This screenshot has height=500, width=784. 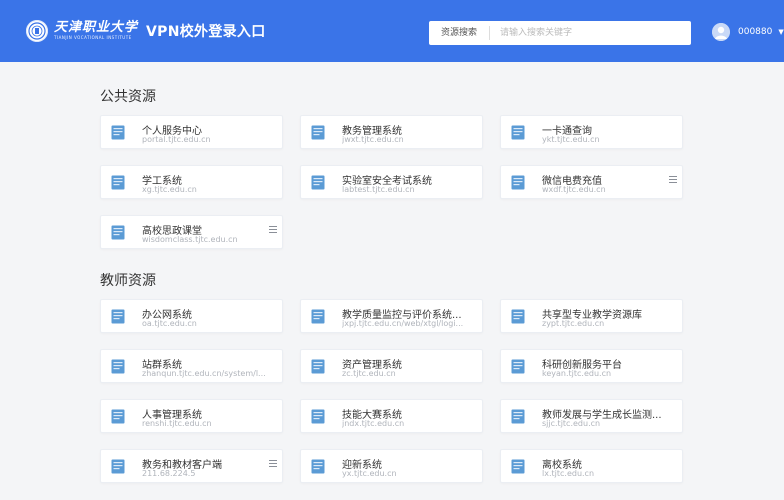 I want to click on resource-card: 科研创新服务平台 keyan.tjtc.edu.cn, so click(x=591, y=366).